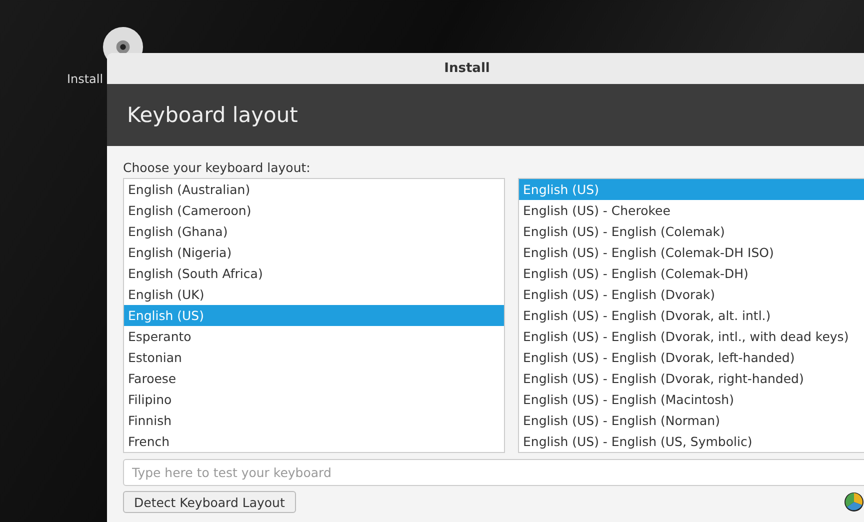 Image resolution: width=864 pixels, height=522 pixels. Describe the element at coordinates (493, 472) in the screenshot. I see `test-input-field: Type here to test your keyboard` at that location.